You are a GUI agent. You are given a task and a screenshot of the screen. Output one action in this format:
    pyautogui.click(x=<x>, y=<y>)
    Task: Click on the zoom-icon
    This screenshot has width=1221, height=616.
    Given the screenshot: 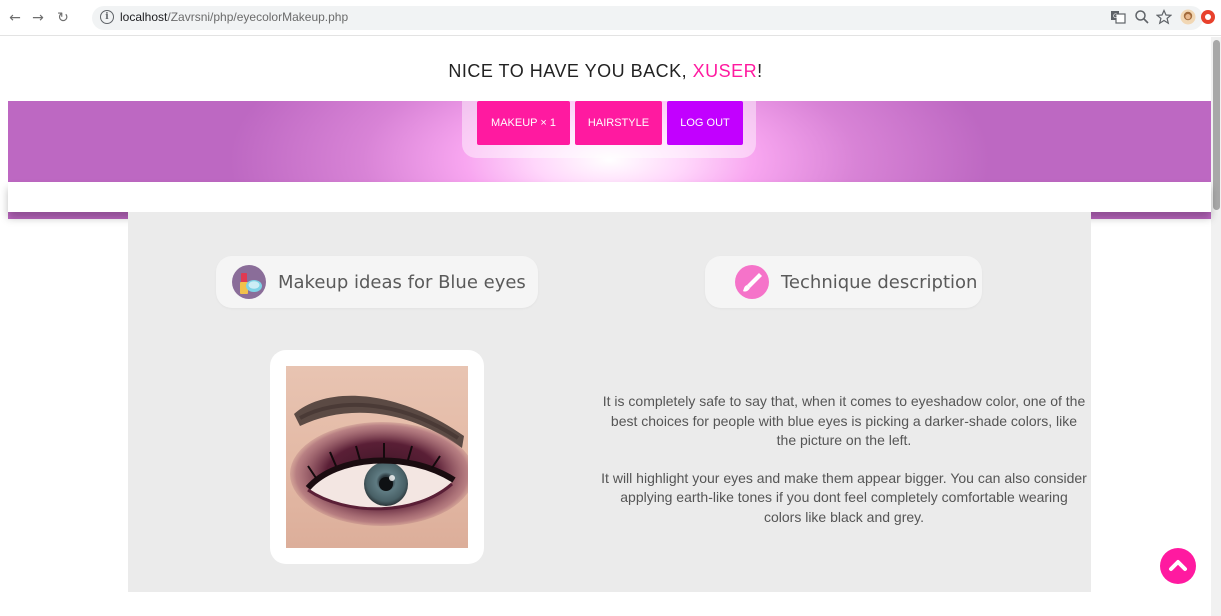 What is the action you would take?
    pyautogui.click(x=1142, y=18)
    